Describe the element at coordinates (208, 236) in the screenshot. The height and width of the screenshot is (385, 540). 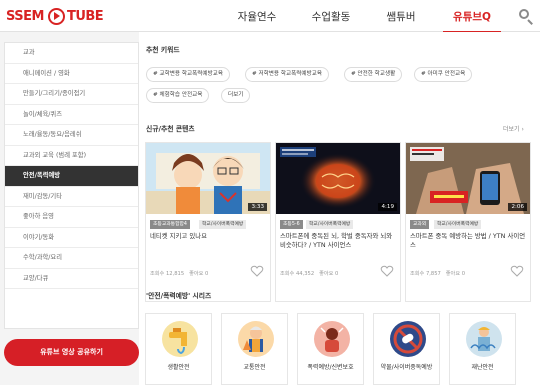
I see `video-title: 네티켓 지키고 있나요` at that location.